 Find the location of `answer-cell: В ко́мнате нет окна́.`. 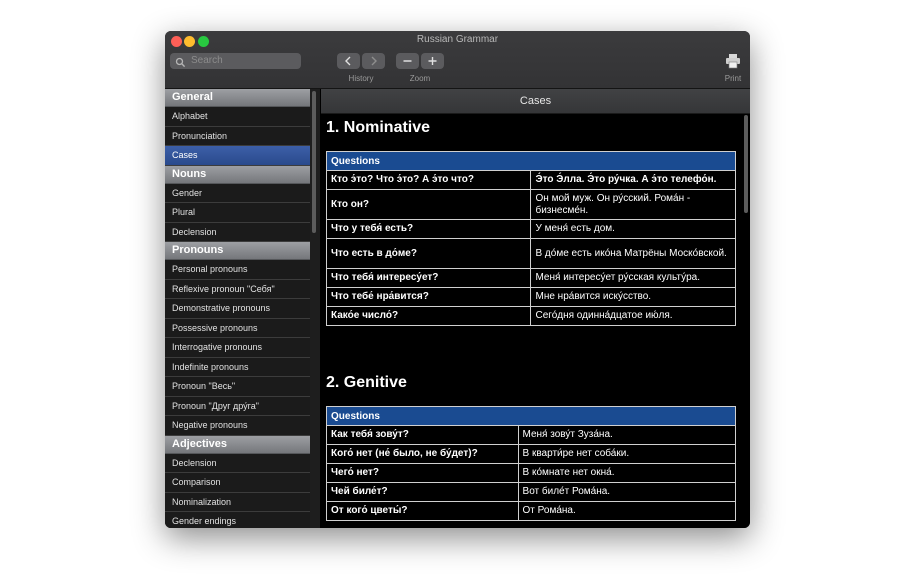

answer-cell: В ко́мнате нет окна́. is located at coordinates (627, 473).